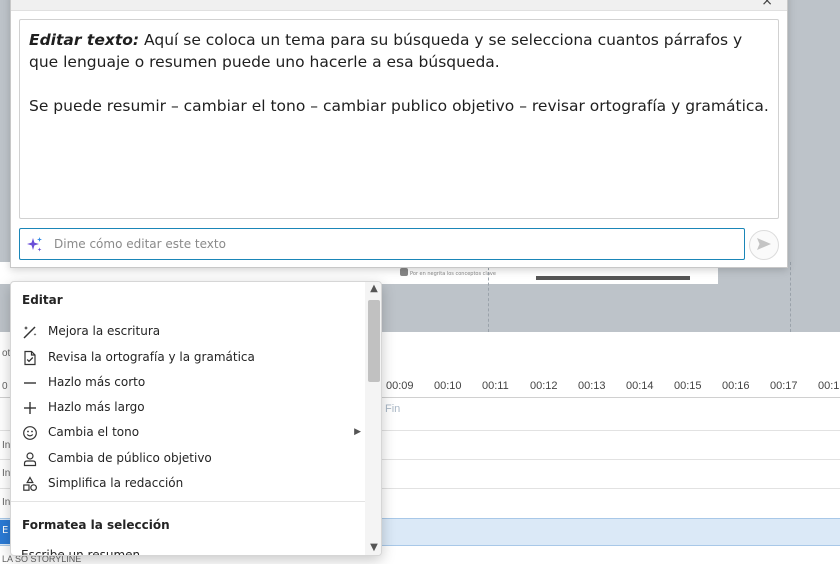  I want to click on menu-item-cambia-tono: Cambia el tono ▶, so click(188, 433).